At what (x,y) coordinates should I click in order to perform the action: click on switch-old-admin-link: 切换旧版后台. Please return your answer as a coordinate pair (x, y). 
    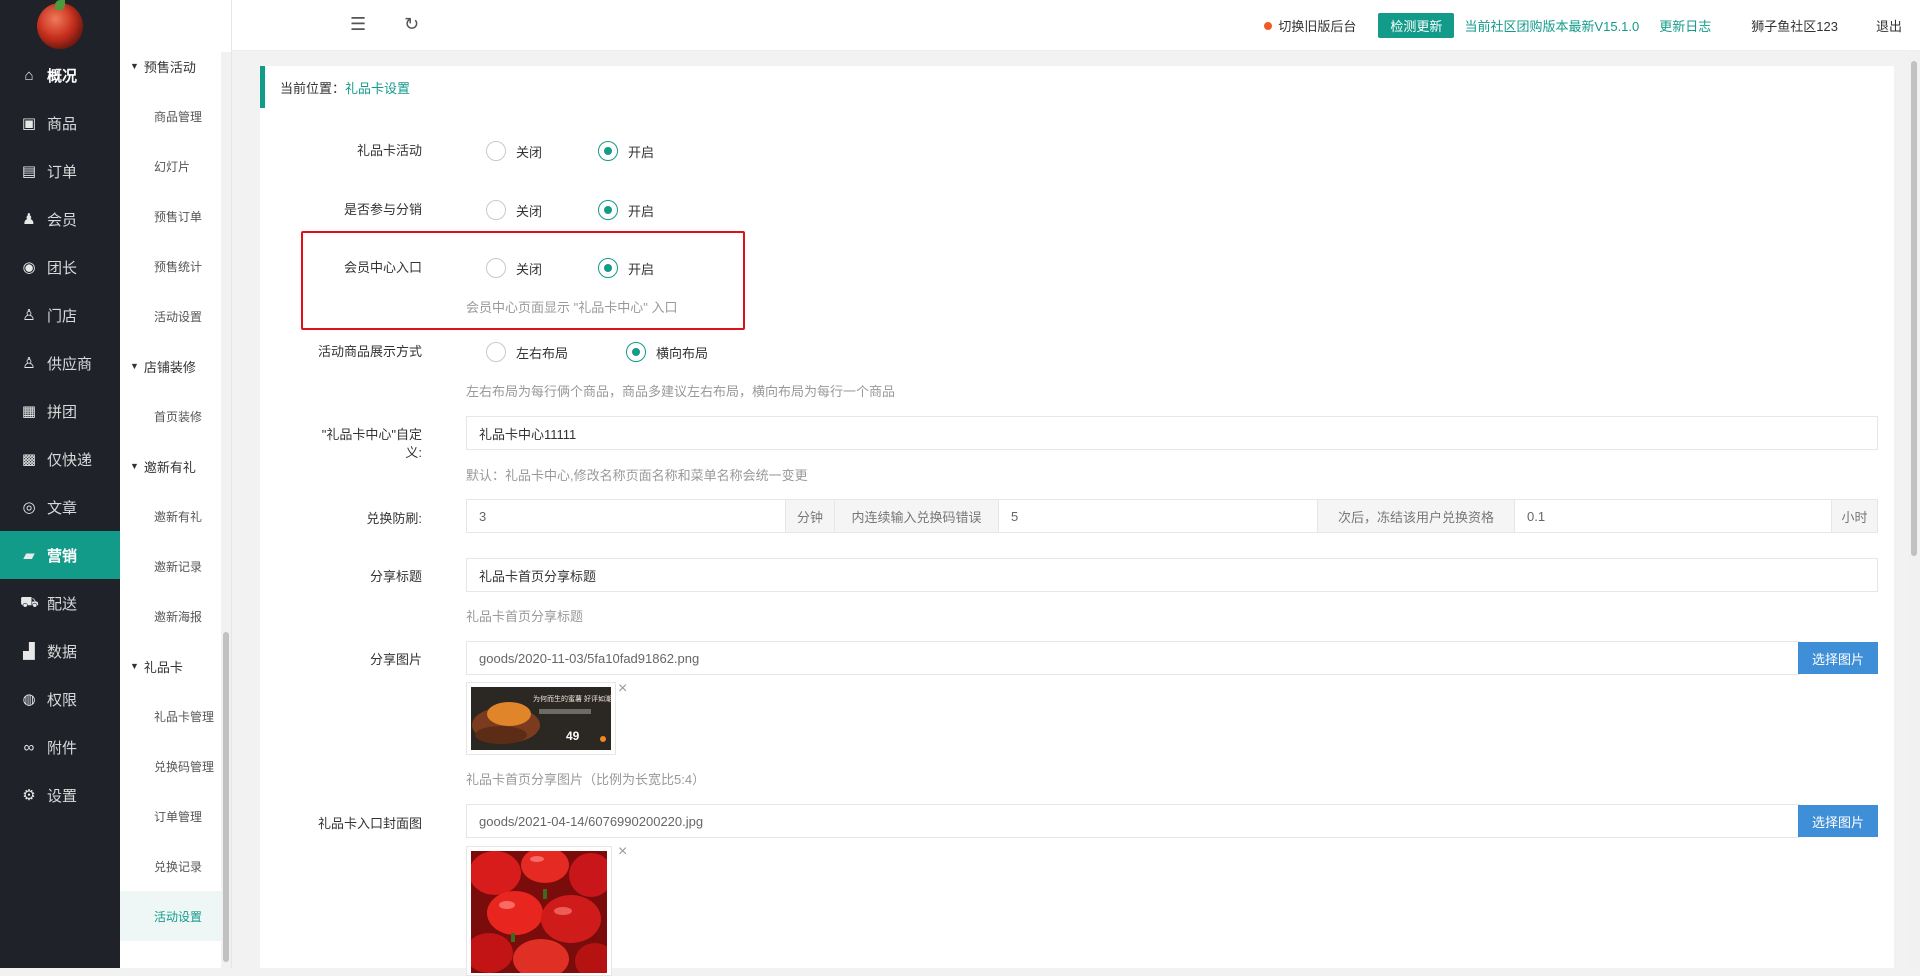
    Looking at the image, I should click on (1317, 25).